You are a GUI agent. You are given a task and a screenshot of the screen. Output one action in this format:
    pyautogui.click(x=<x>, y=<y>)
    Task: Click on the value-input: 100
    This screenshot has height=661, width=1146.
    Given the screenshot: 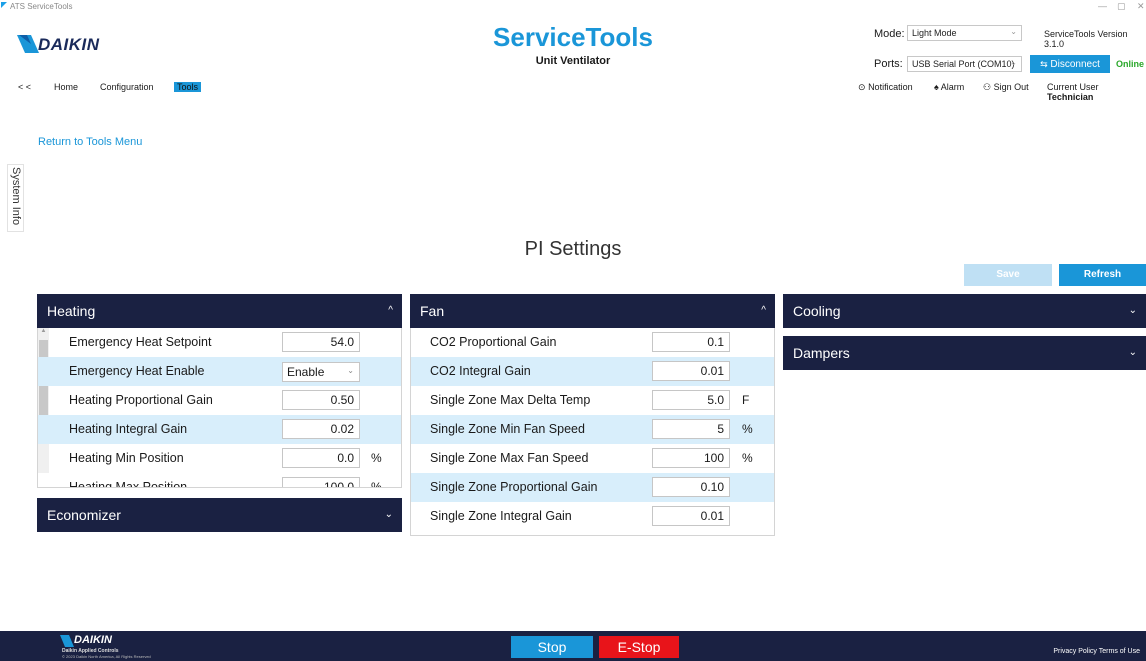 What is the action you would take?
    pyautogui.click(x=691, y=458)
    